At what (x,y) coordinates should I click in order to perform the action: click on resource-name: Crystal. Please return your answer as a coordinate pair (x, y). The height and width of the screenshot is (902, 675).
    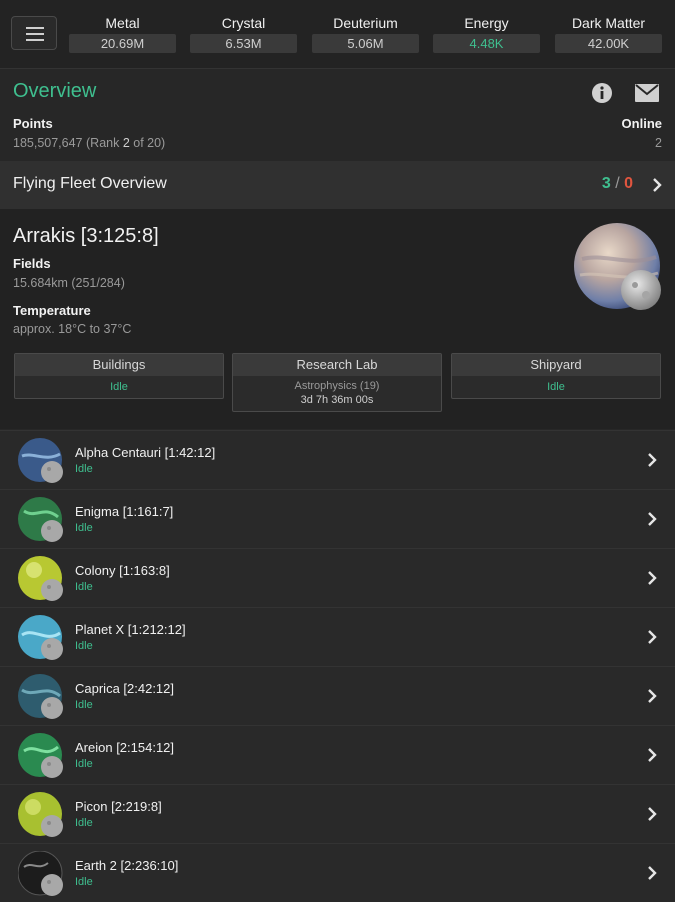
    Looking at the image, I should click on (243, 23).